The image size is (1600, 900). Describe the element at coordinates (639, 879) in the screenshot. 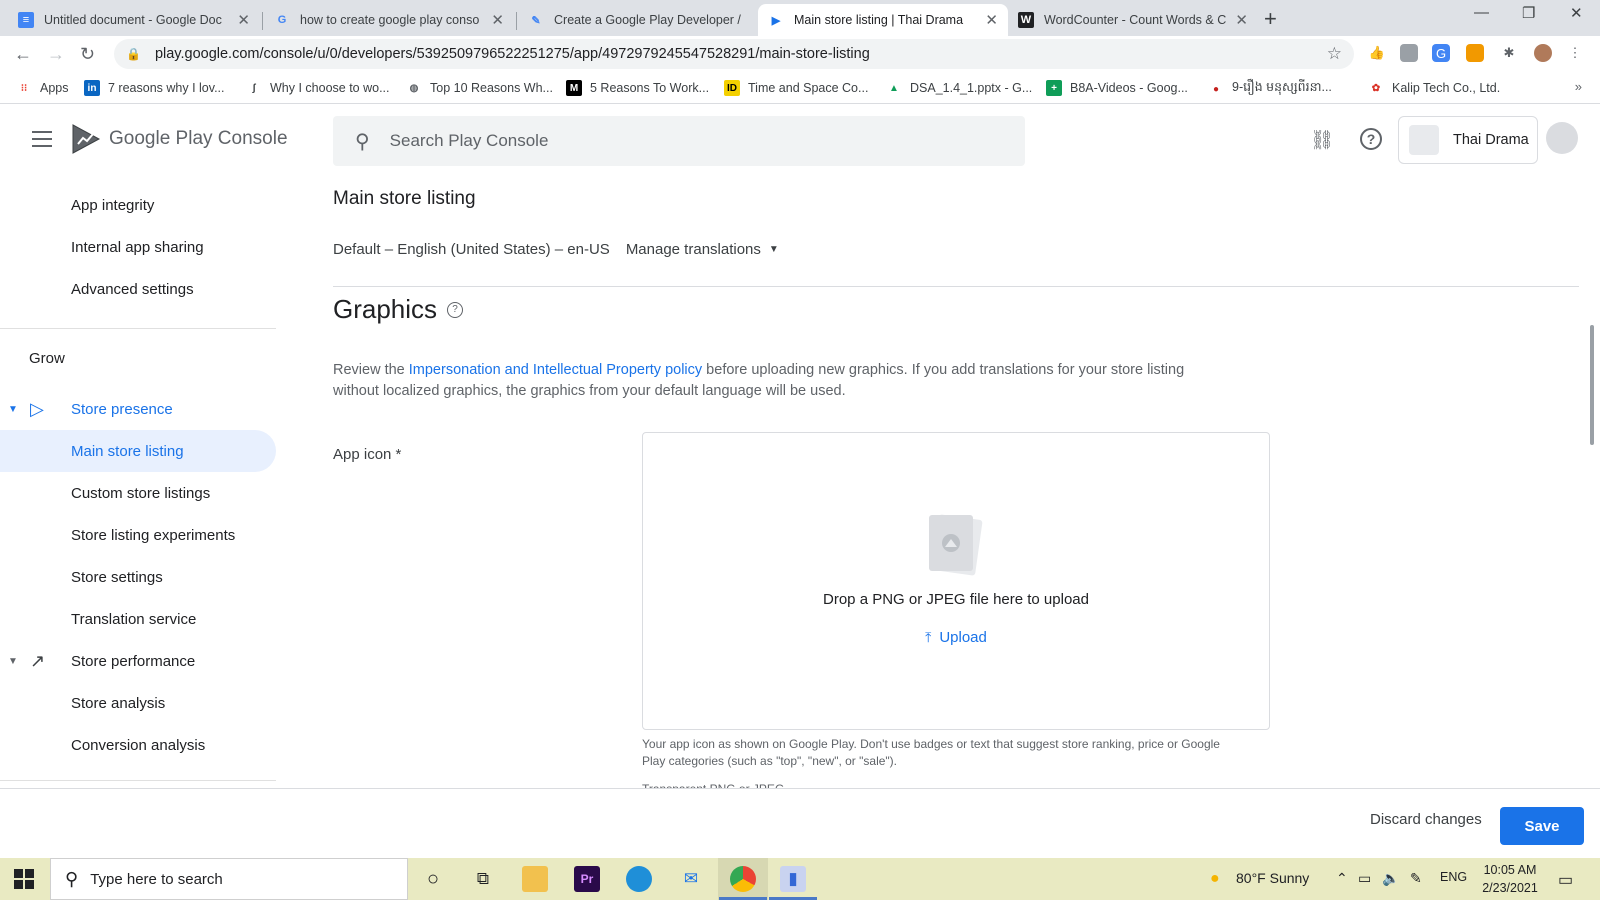

I see `edge-icon` at that location.